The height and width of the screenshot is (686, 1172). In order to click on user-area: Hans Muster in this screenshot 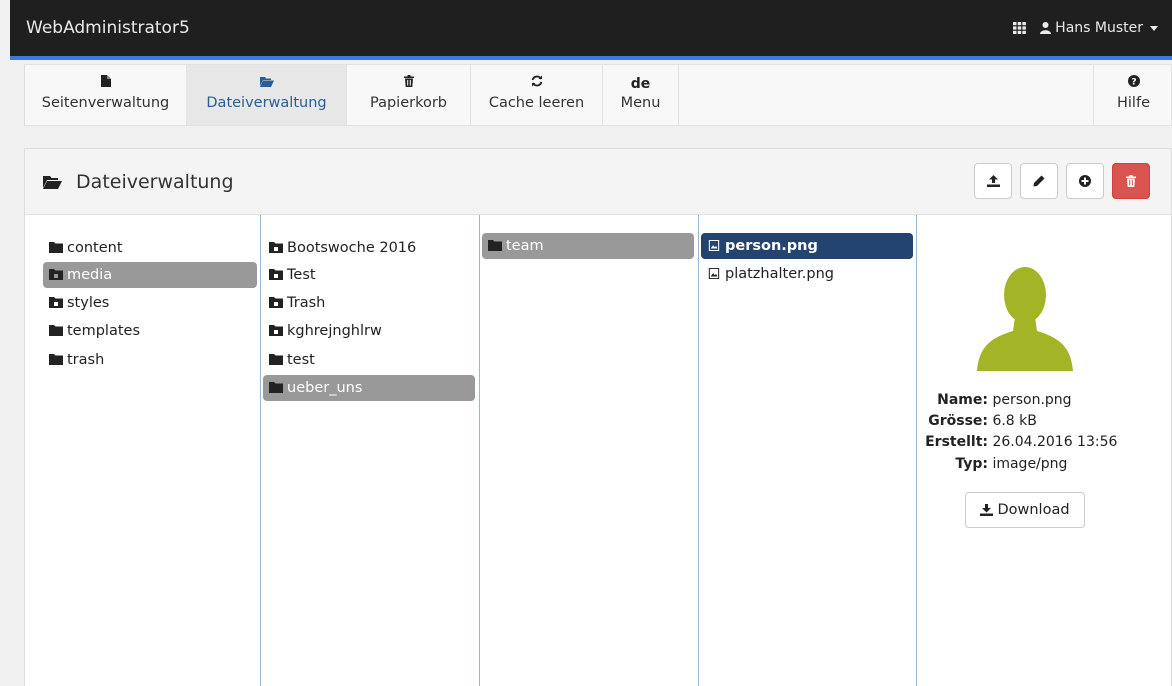, I will do `click(1085, 28)`.